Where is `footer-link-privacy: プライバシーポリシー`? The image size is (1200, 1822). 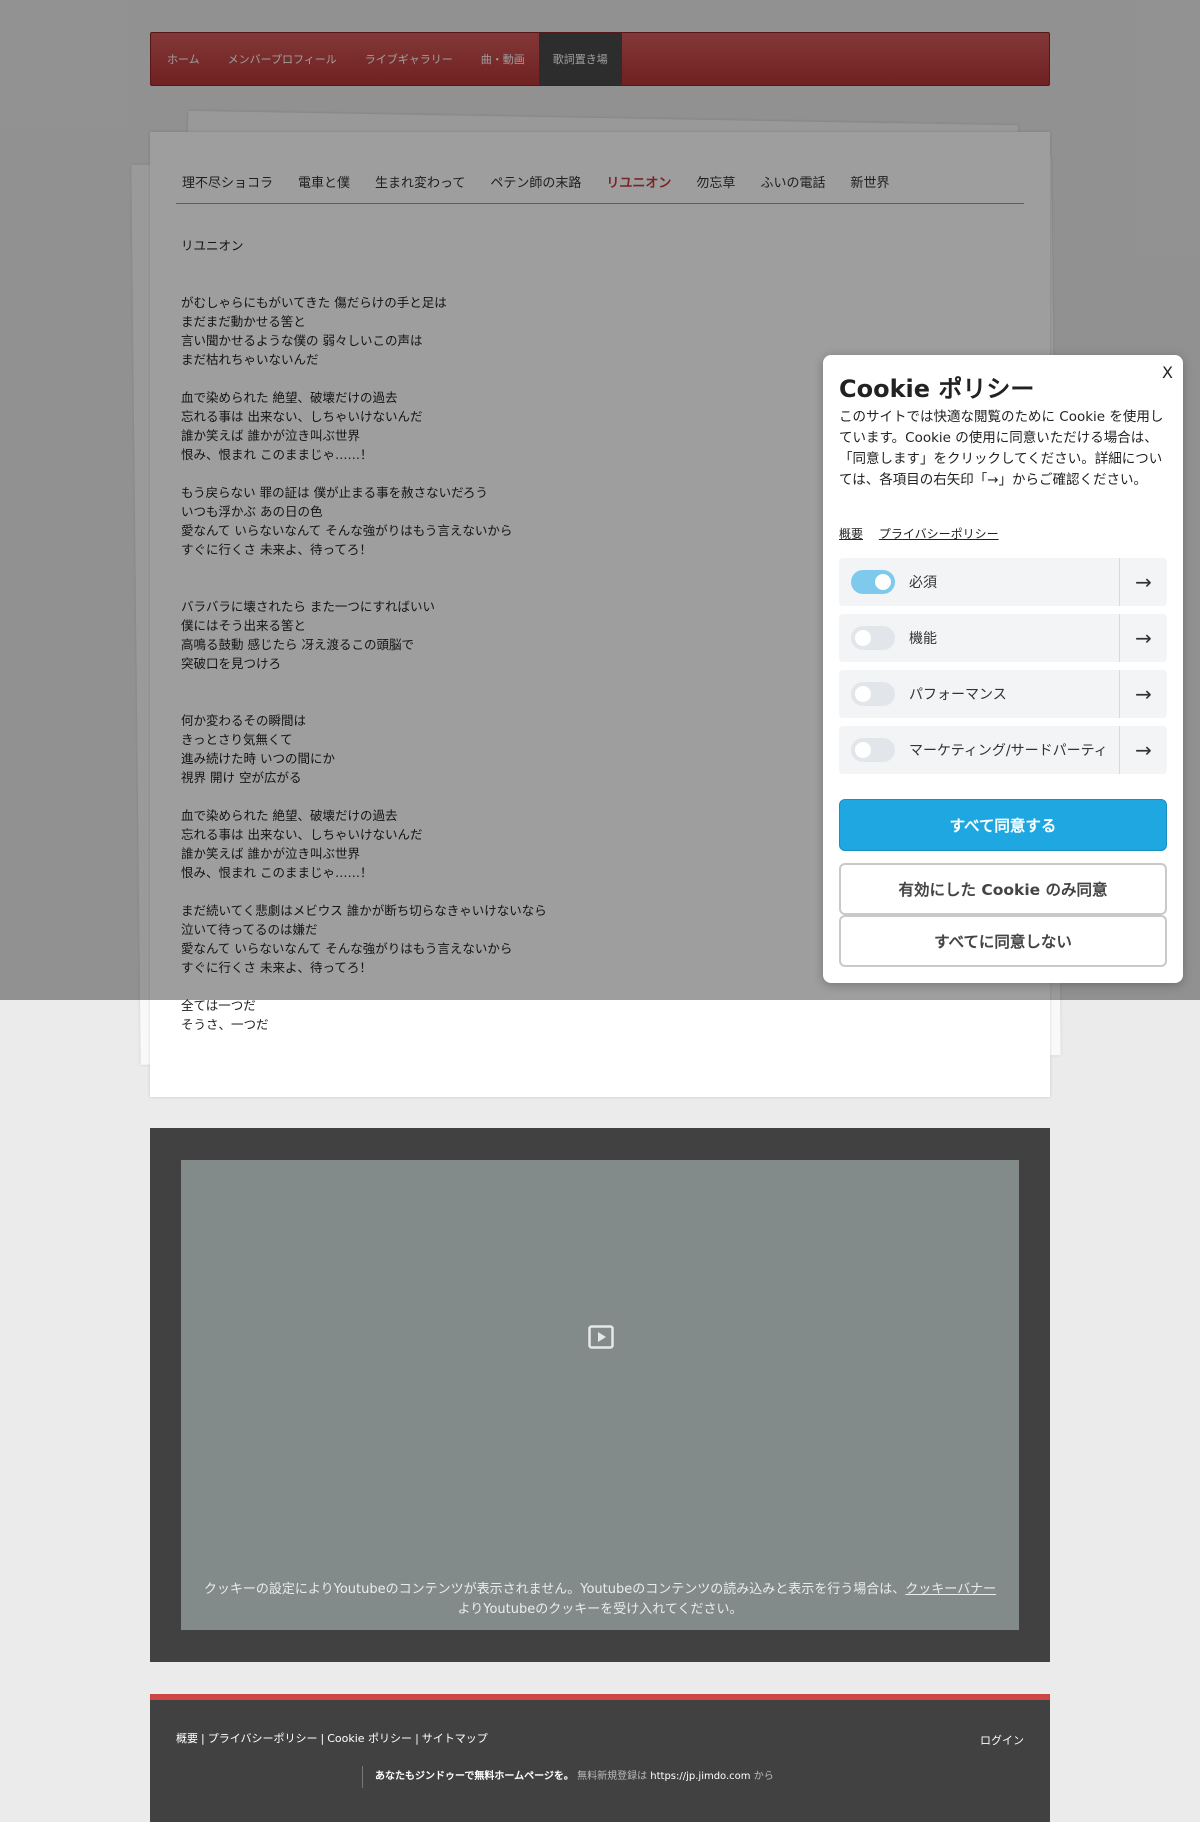
footer-link-privacy: プライバシーポリシー is located at coordinates (263, 1738).